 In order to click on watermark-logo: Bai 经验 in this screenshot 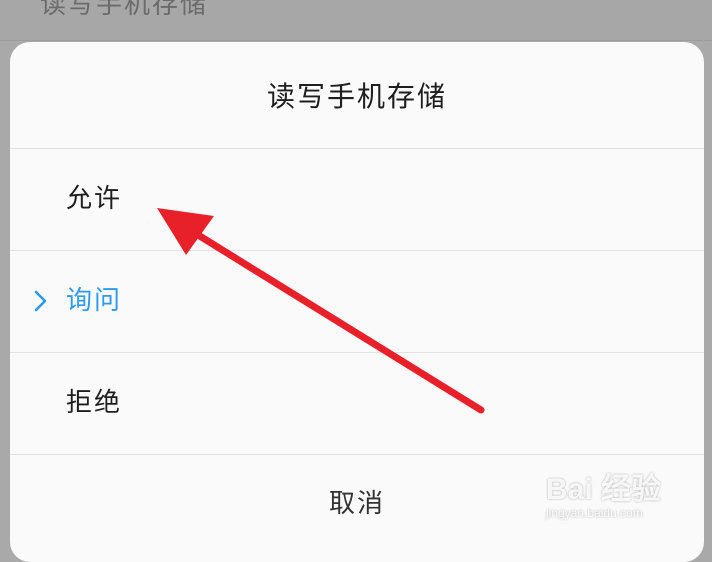, I will do `click(604, 489)`.